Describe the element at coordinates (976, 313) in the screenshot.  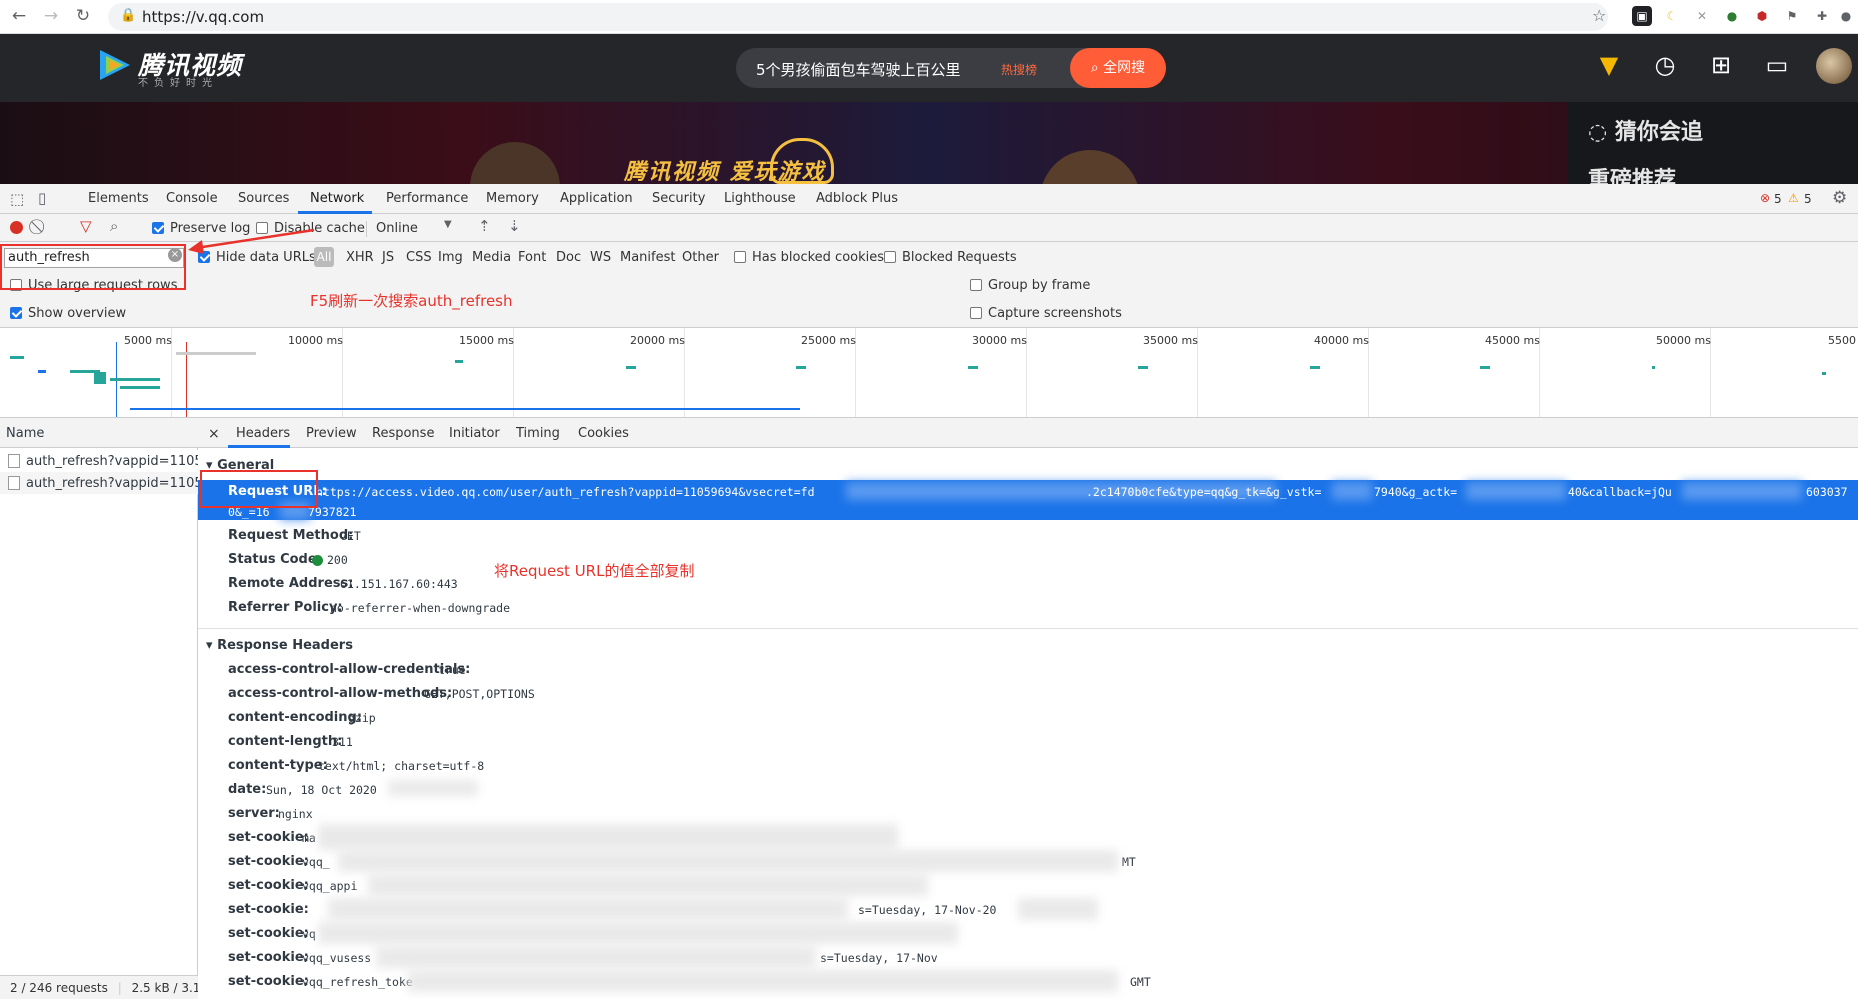
I see `capture-screenshots-checkbox` at that location.